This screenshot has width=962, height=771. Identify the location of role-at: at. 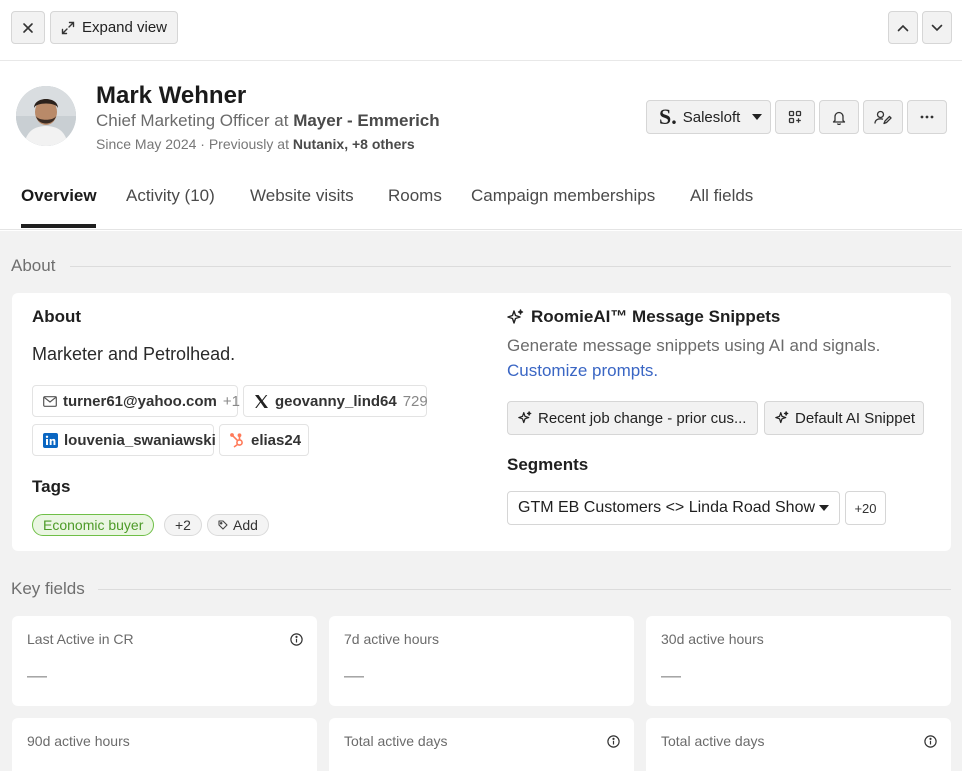
(281, 120).